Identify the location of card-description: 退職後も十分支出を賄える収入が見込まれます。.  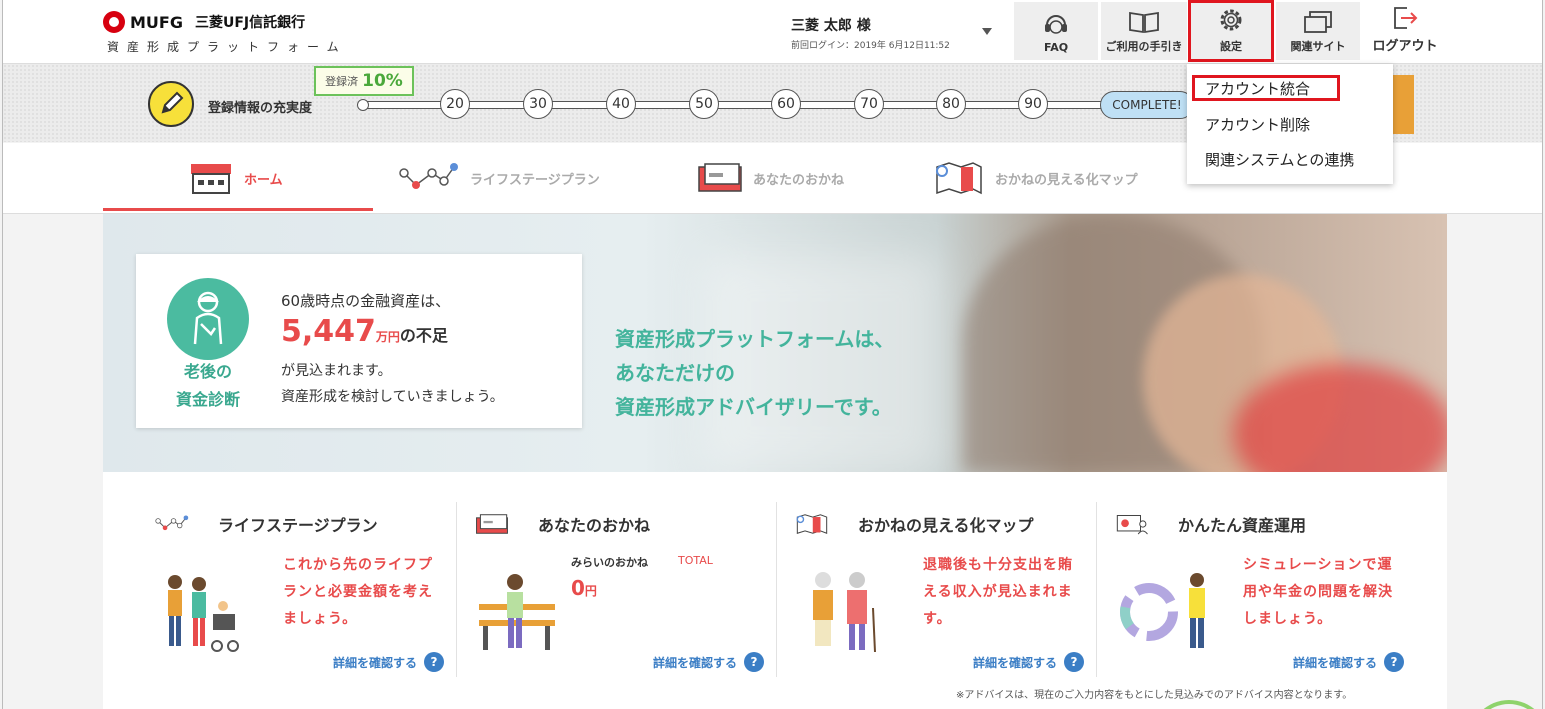
(998, 592).